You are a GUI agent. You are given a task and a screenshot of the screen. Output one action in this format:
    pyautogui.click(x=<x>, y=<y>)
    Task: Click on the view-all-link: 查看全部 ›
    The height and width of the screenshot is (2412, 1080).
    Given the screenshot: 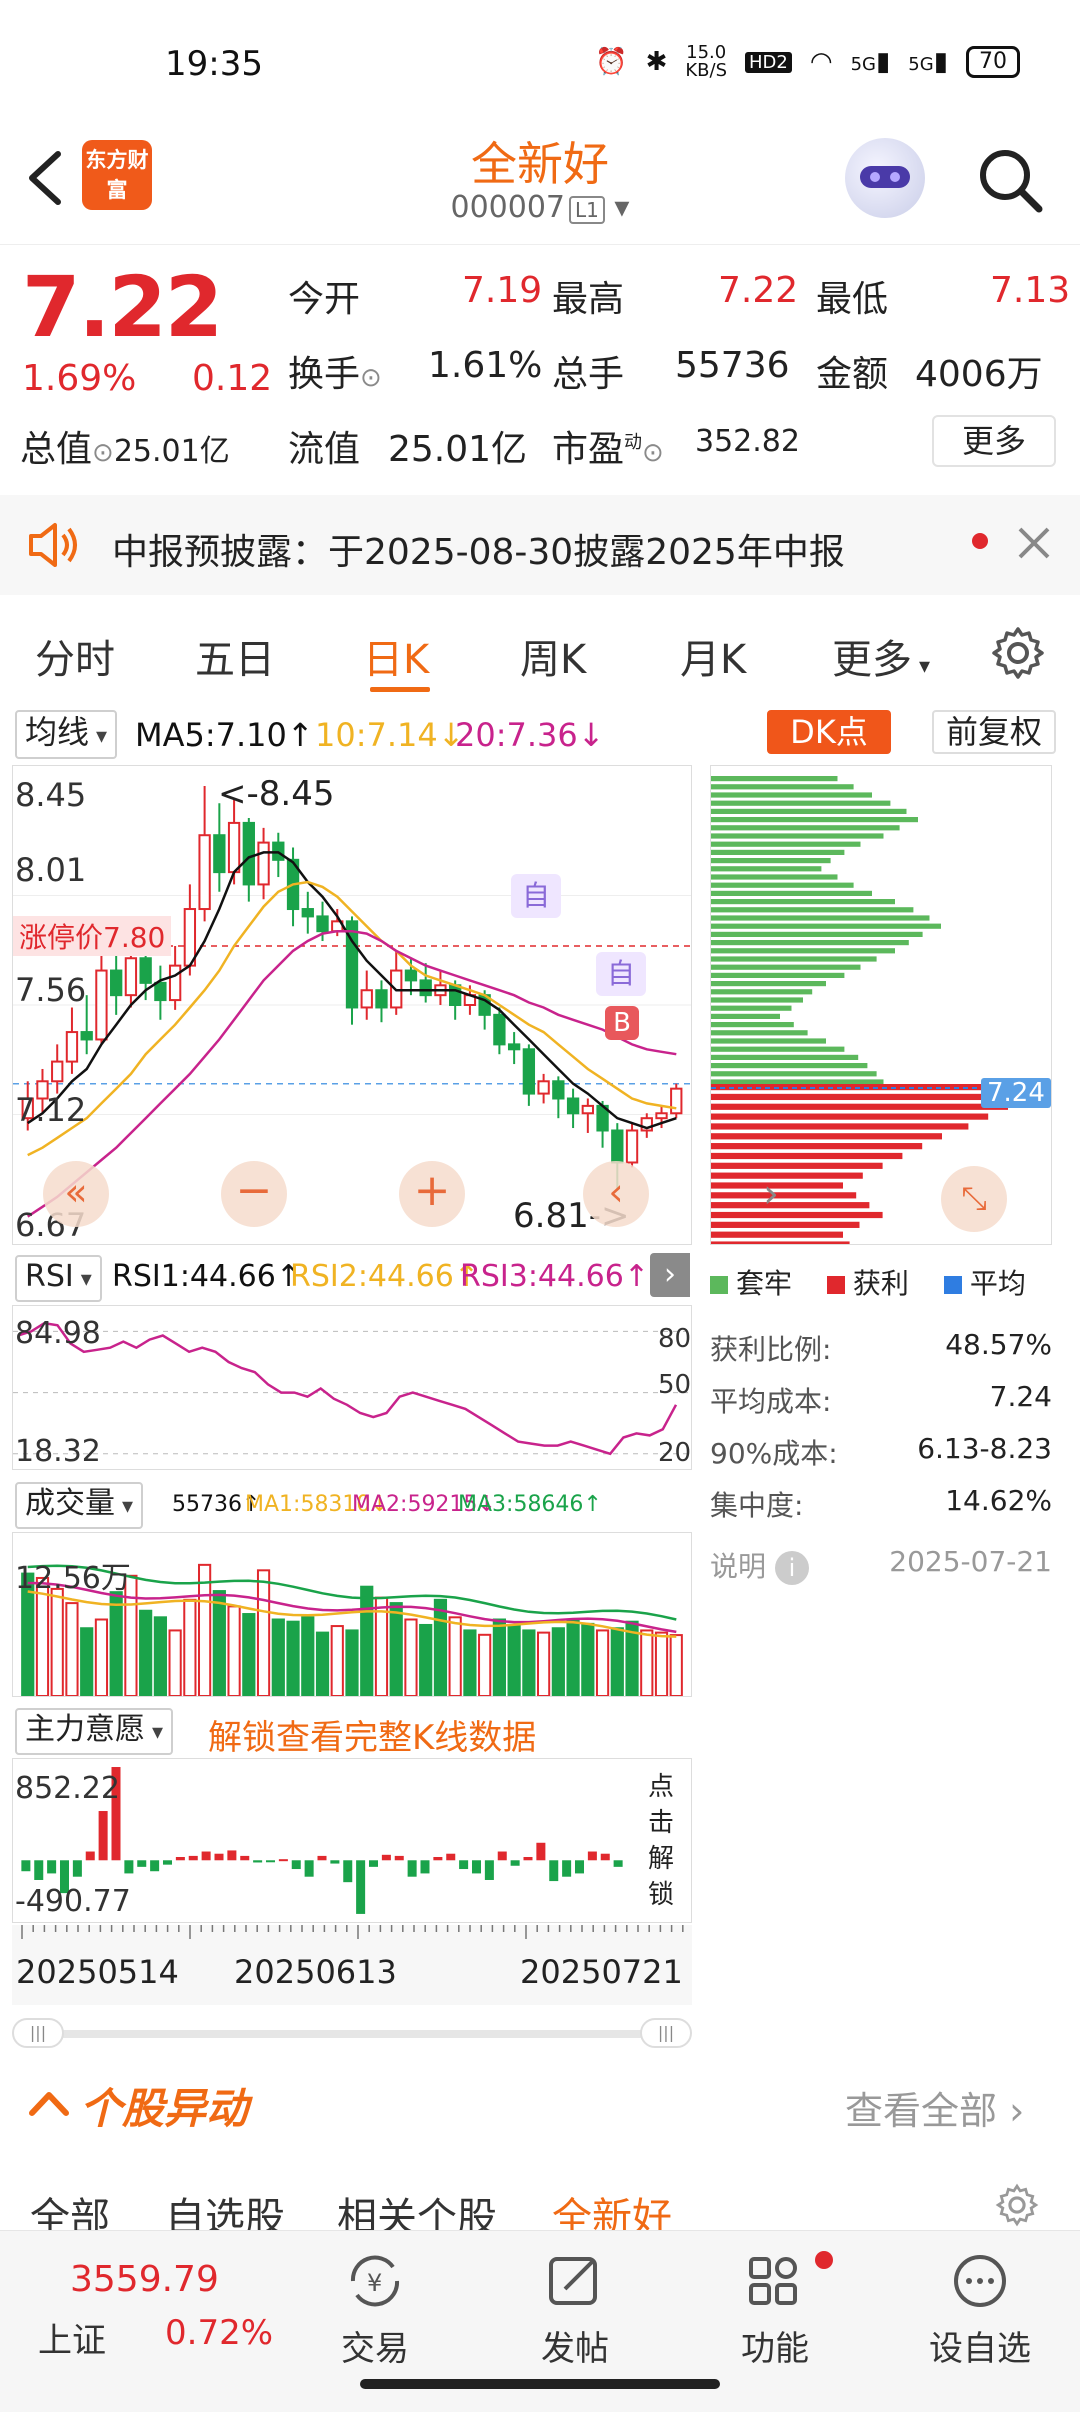 What is the action you would take?
    pyautogui.click(x=934, y=2107)
    